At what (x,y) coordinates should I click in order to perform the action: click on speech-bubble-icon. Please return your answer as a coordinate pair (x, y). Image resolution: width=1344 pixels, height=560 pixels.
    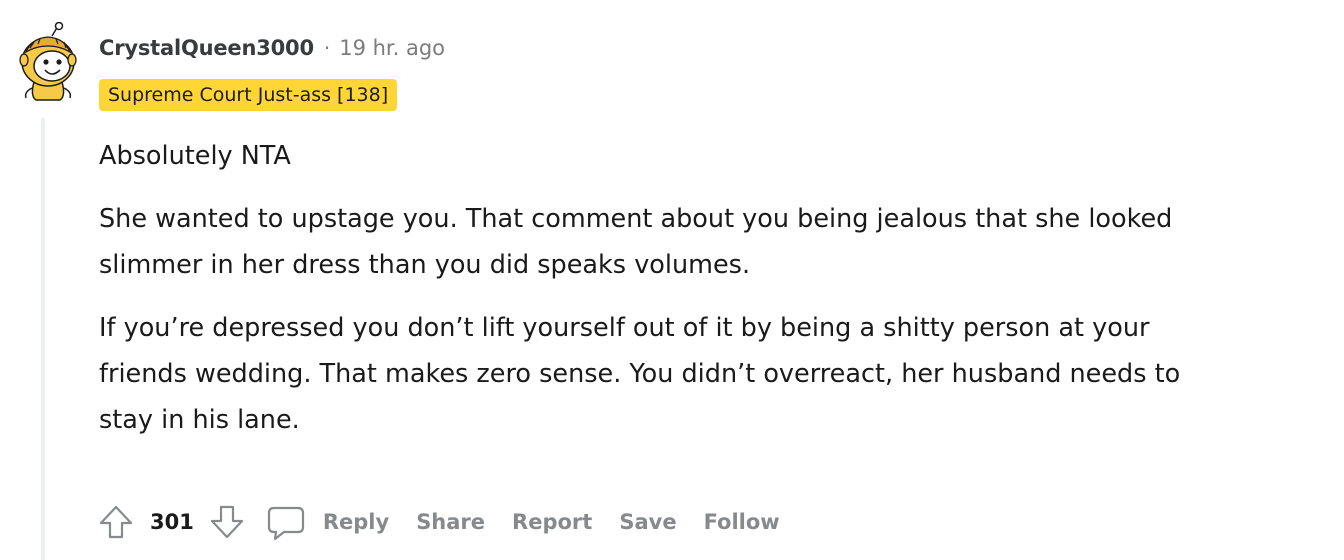
    Looking at the image, I should click on (285, 523).